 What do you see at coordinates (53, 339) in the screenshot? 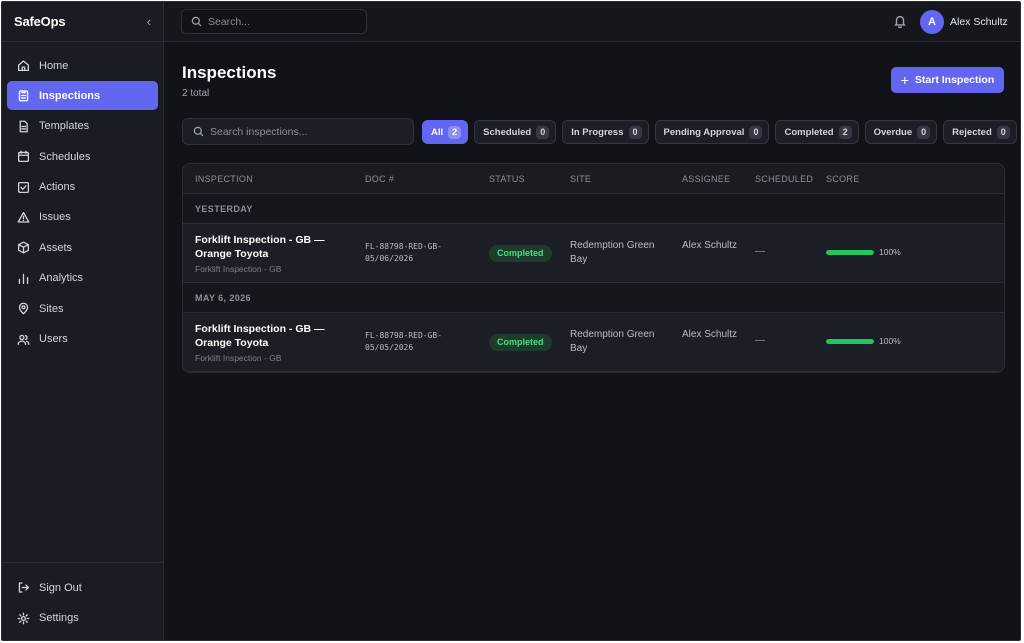
I see `sidebar-item-label: Users` at bounding box center [53, 339].